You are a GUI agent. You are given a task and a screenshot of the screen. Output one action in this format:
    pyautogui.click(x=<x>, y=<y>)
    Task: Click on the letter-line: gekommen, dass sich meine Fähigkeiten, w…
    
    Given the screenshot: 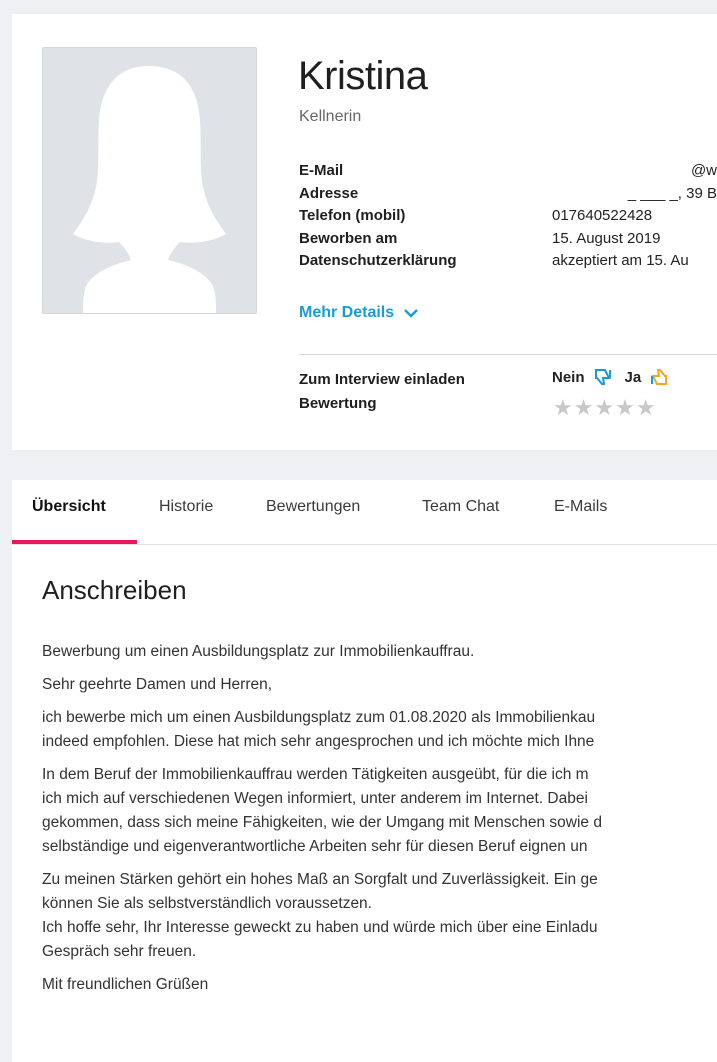 What is the action you would take?
    pyautogui.click(x=322, y=822)
    